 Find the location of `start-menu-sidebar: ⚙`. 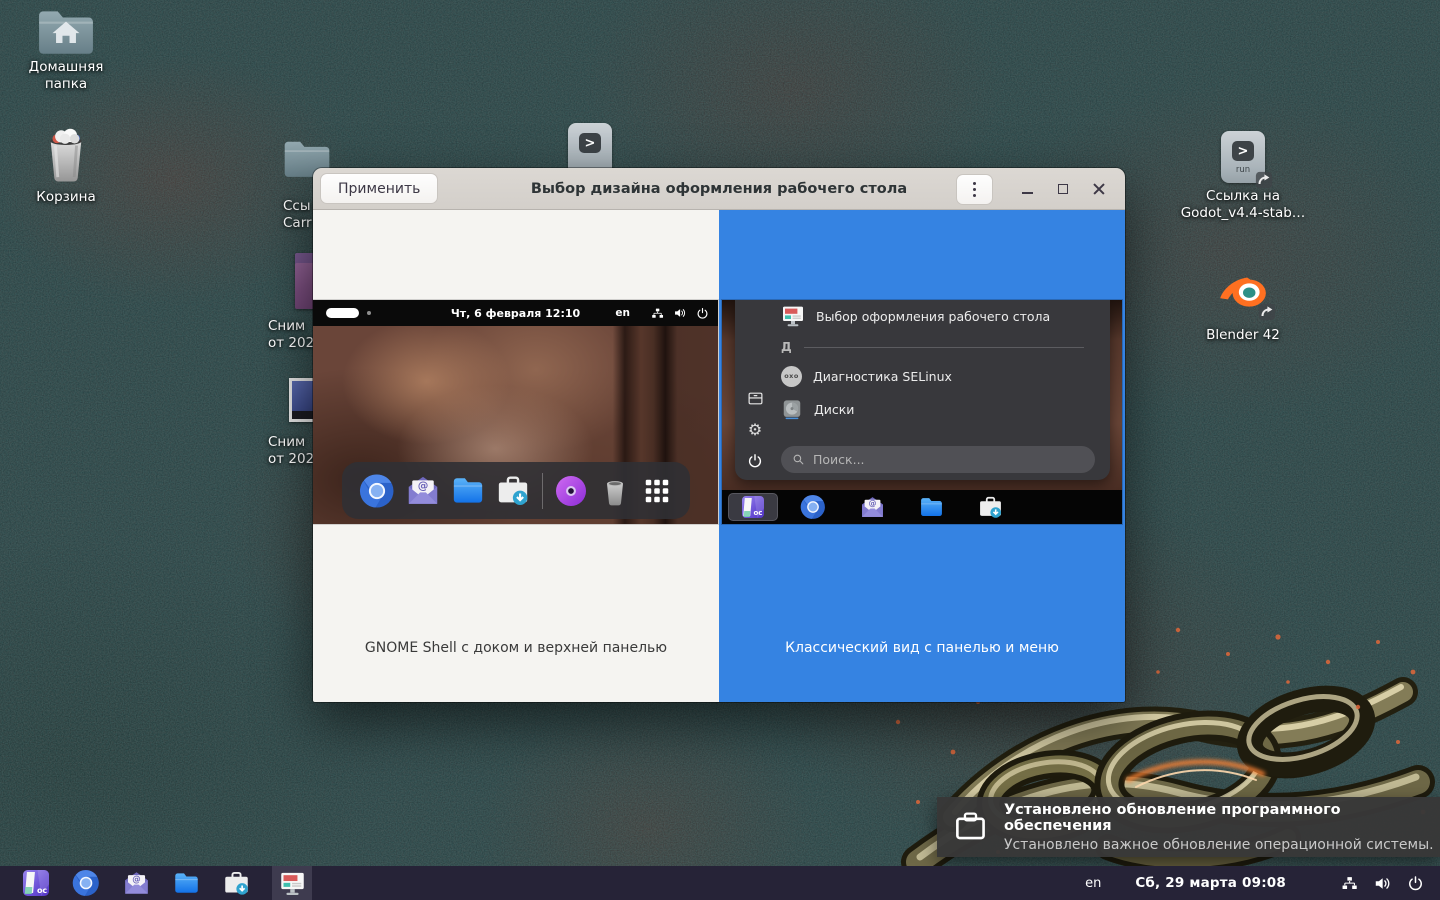

start-menu-sidebar: ⚙ is located at coordinates (755, 390).